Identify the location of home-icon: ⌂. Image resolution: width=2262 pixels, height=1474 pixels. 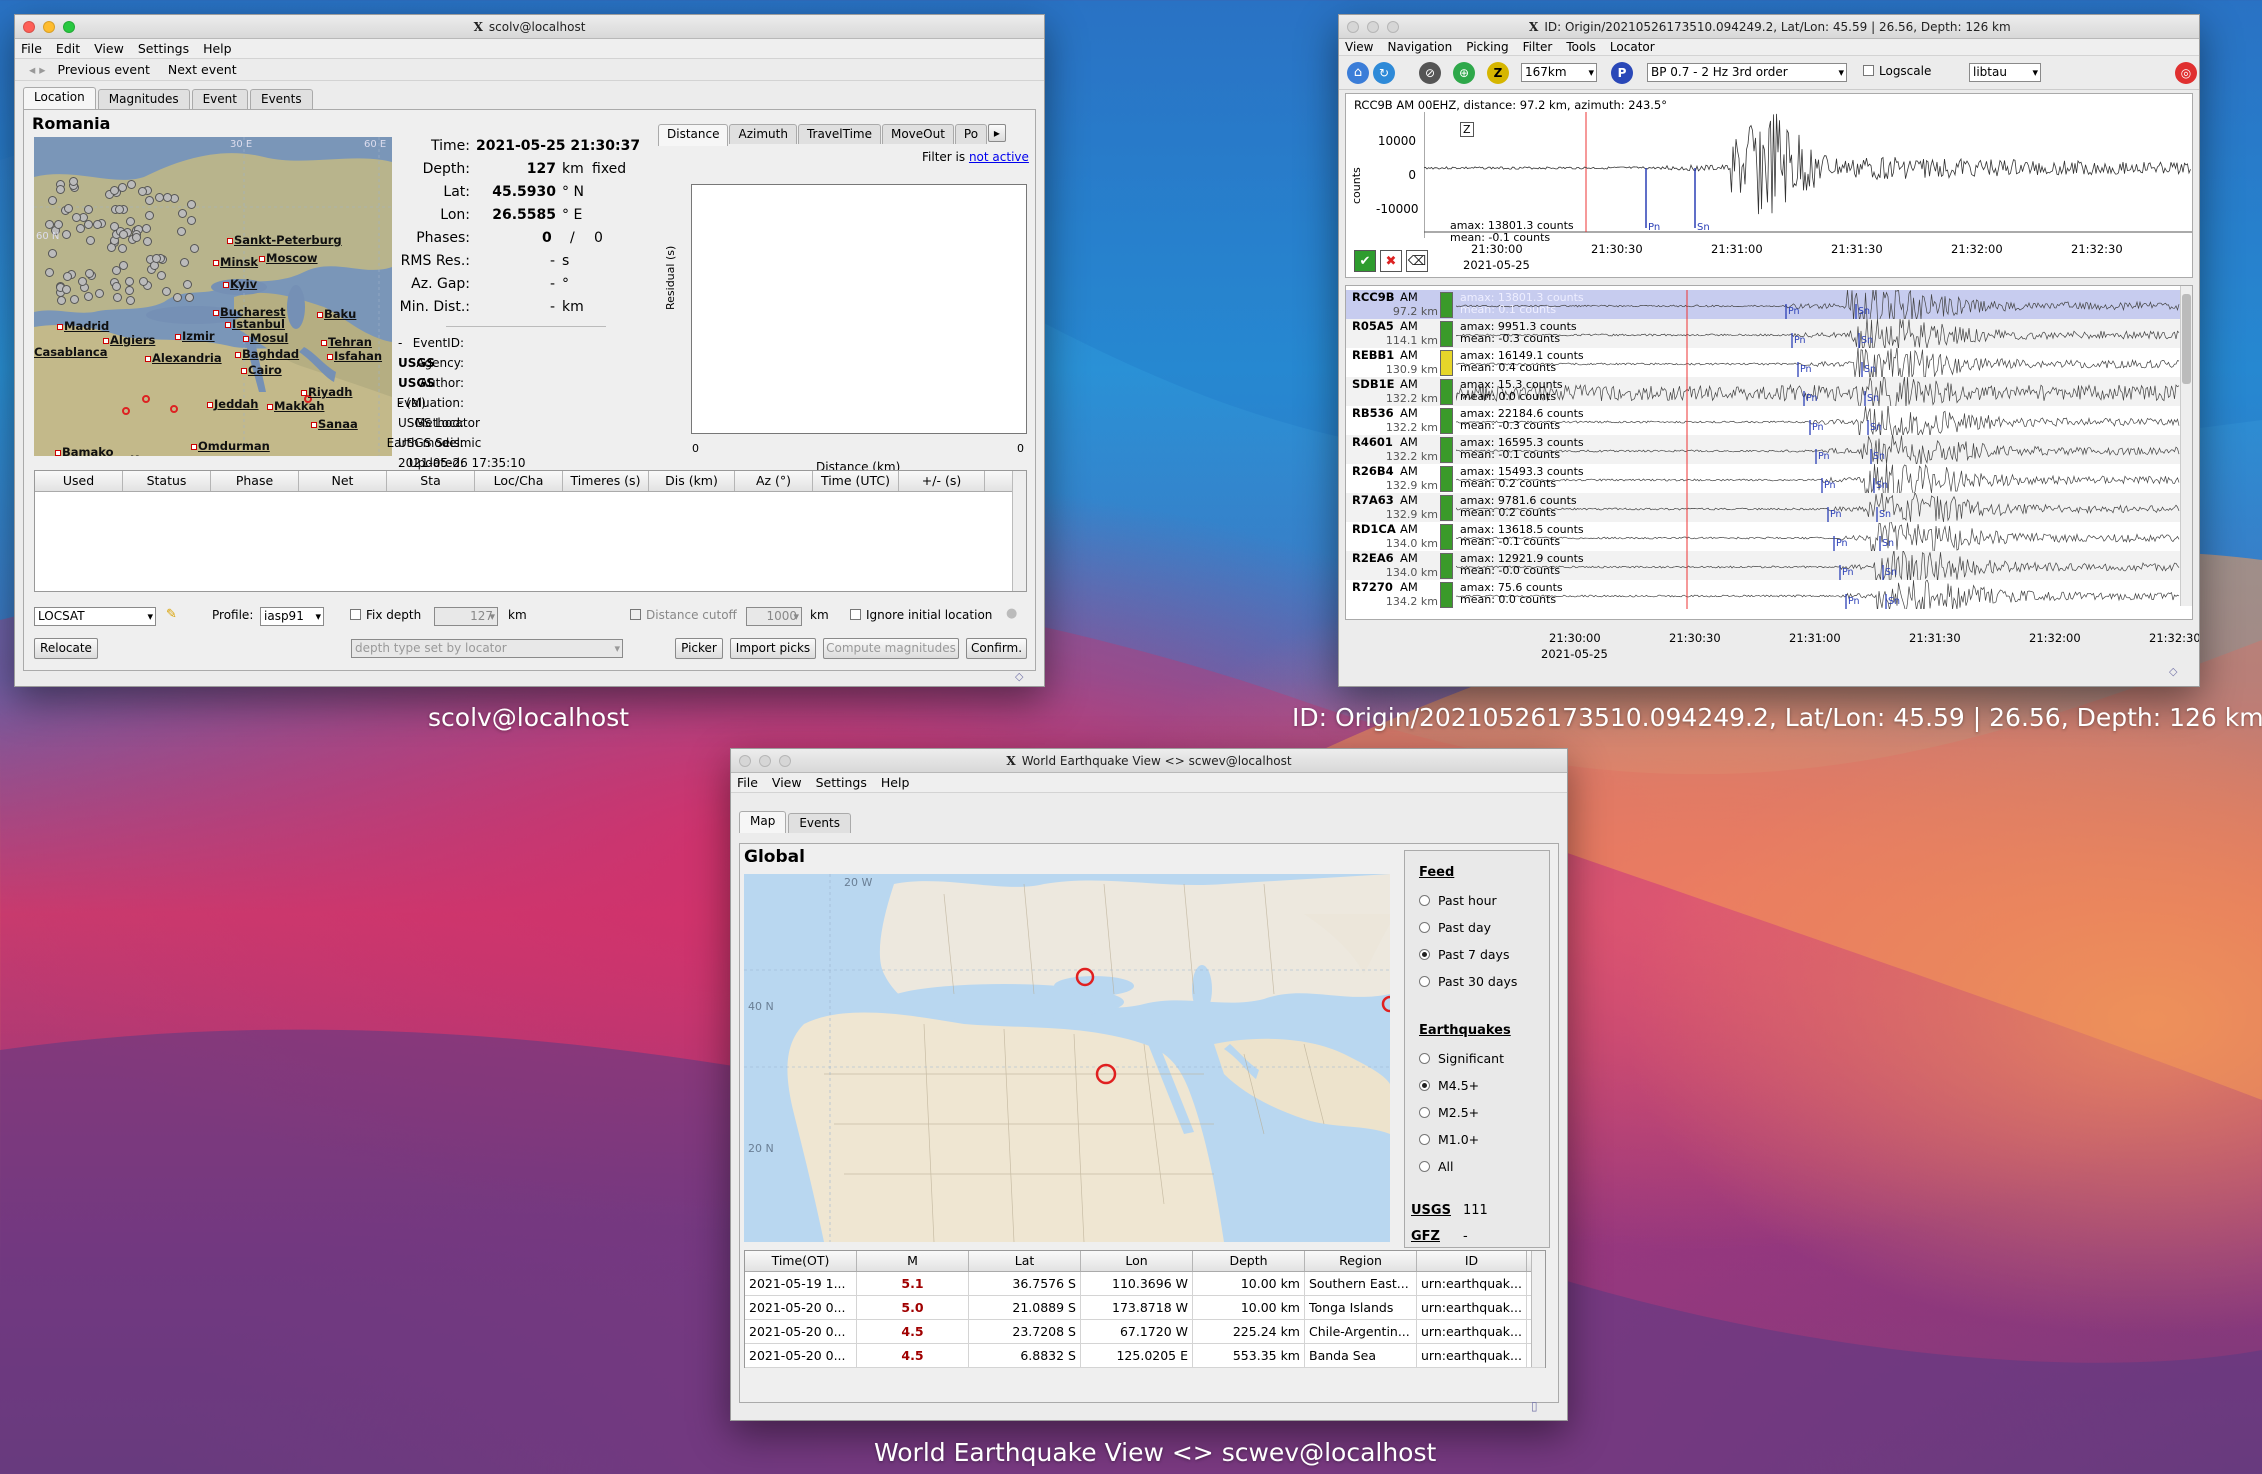
(1358, 73).